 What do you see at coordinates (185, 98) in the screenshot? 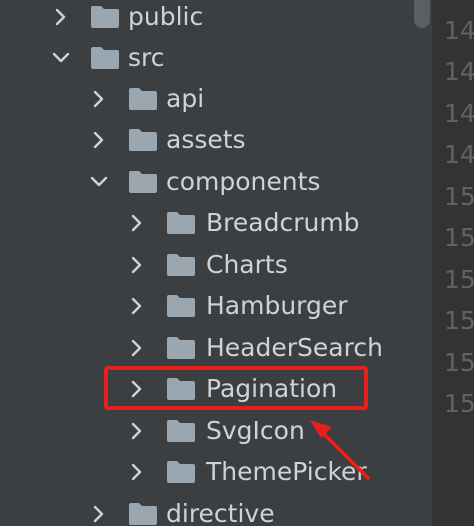
I see `tree-item-label: api` at bounding box center [185, 98].